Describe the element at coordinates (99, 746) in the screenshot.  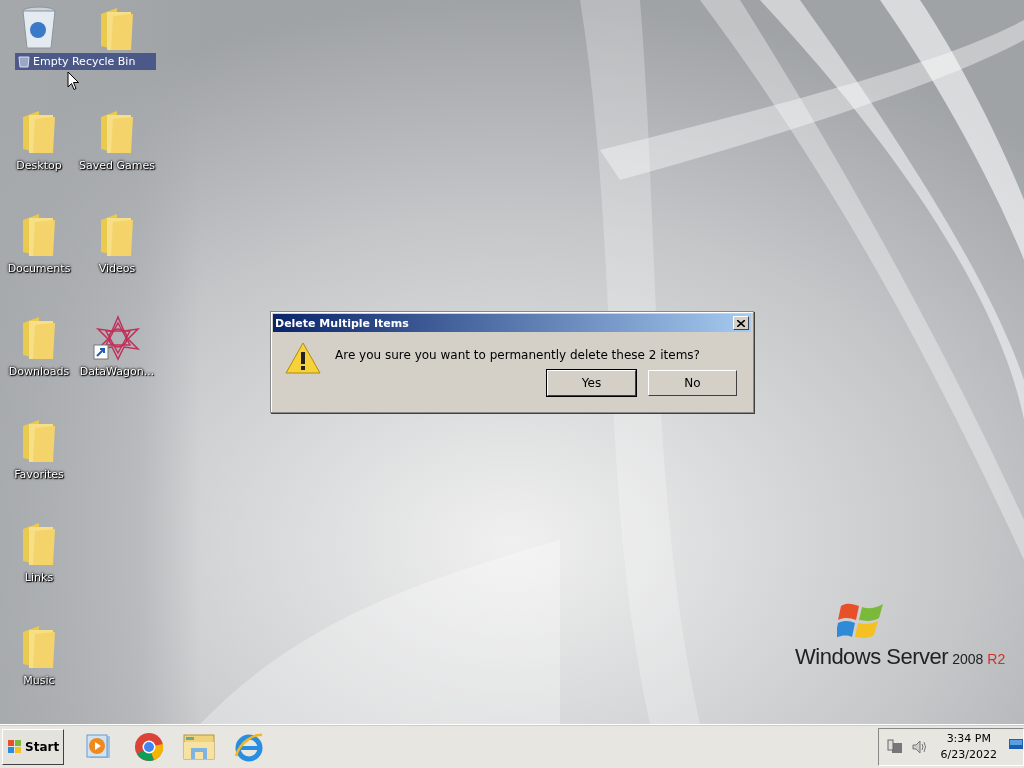
I see `media-player-icon` at that location.